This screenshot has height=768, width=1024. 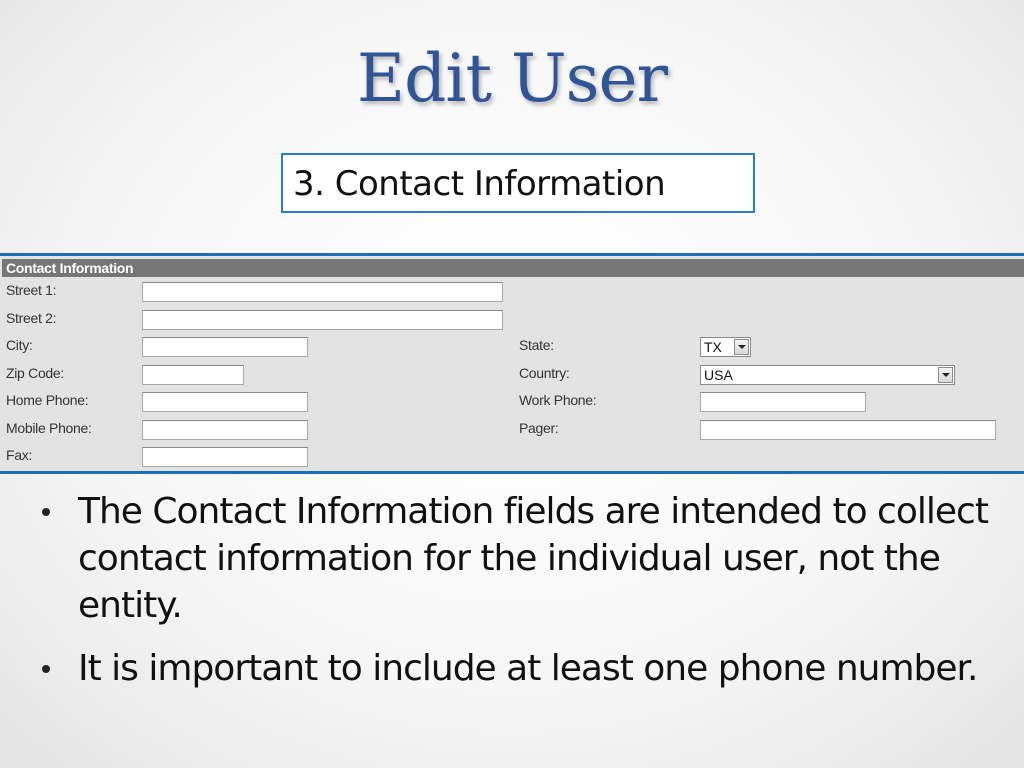 I want to click on home-phone-label: Home Phone:, so click(x=47, y=400).